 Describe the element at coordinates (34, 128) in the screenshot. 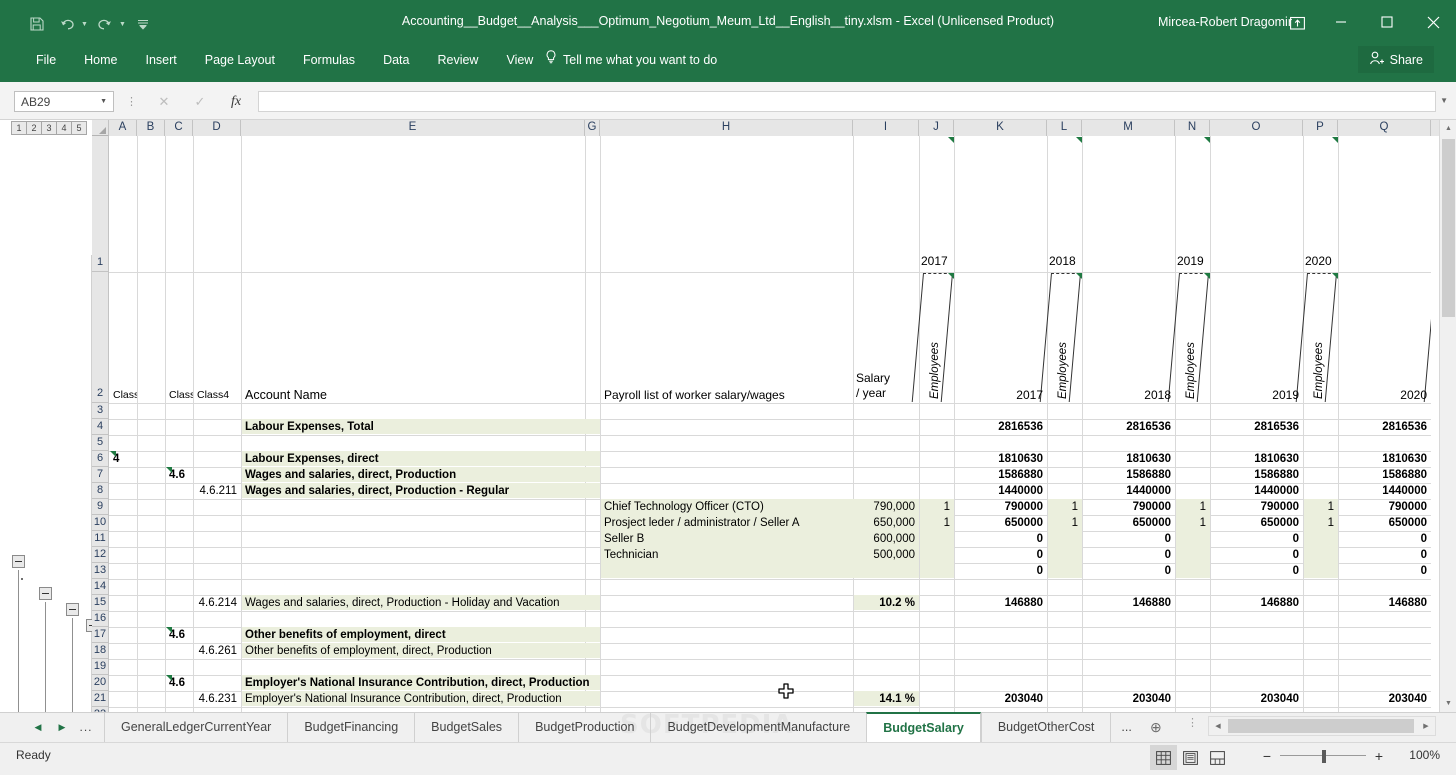

I see `outline-level-2-button: 2` at that location.